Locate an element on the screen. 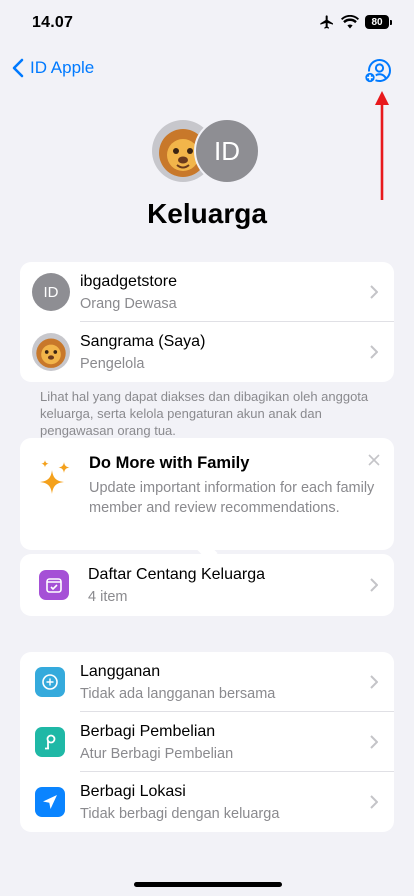  service-sub: Tidak ada langganan bersama is located at coordinates (178, 693).